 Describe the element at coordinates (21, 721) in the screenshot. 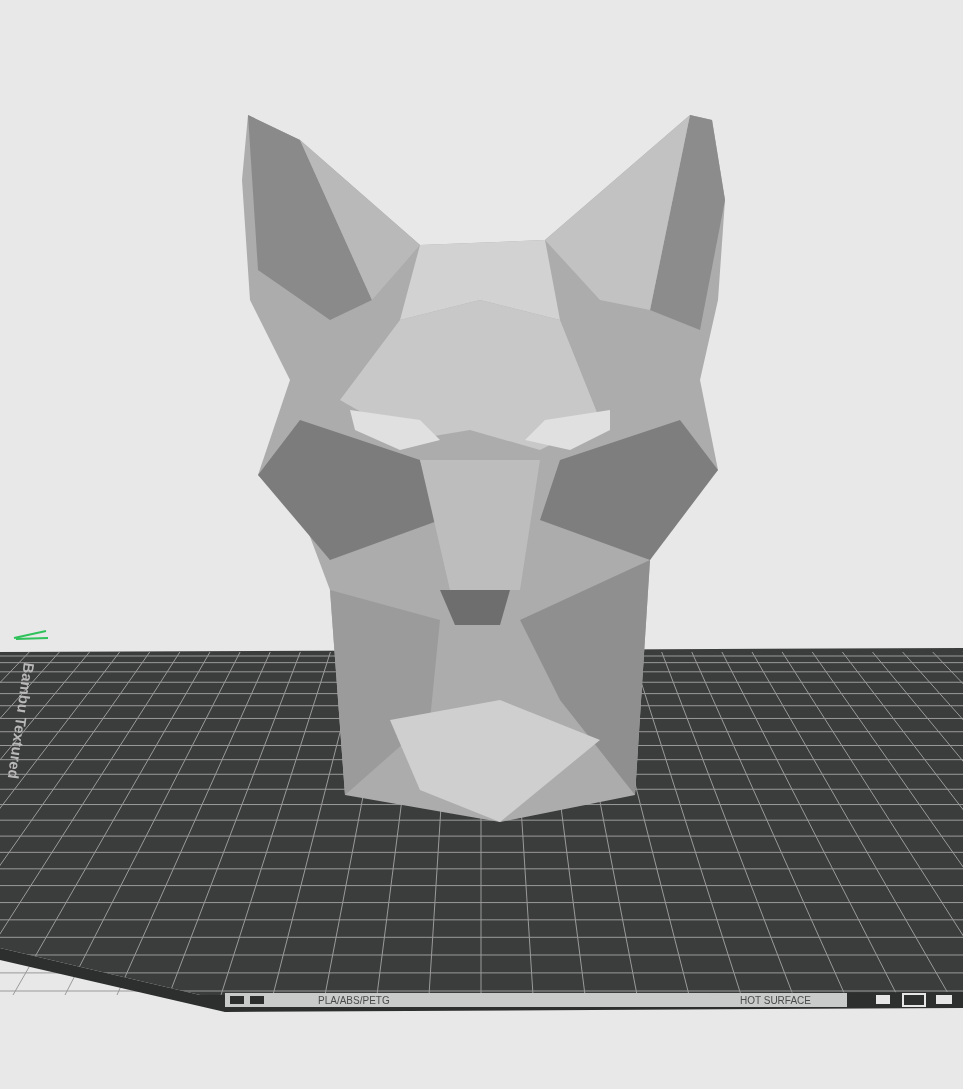

I see `plate-name-text: Bambu Textured` at that location.